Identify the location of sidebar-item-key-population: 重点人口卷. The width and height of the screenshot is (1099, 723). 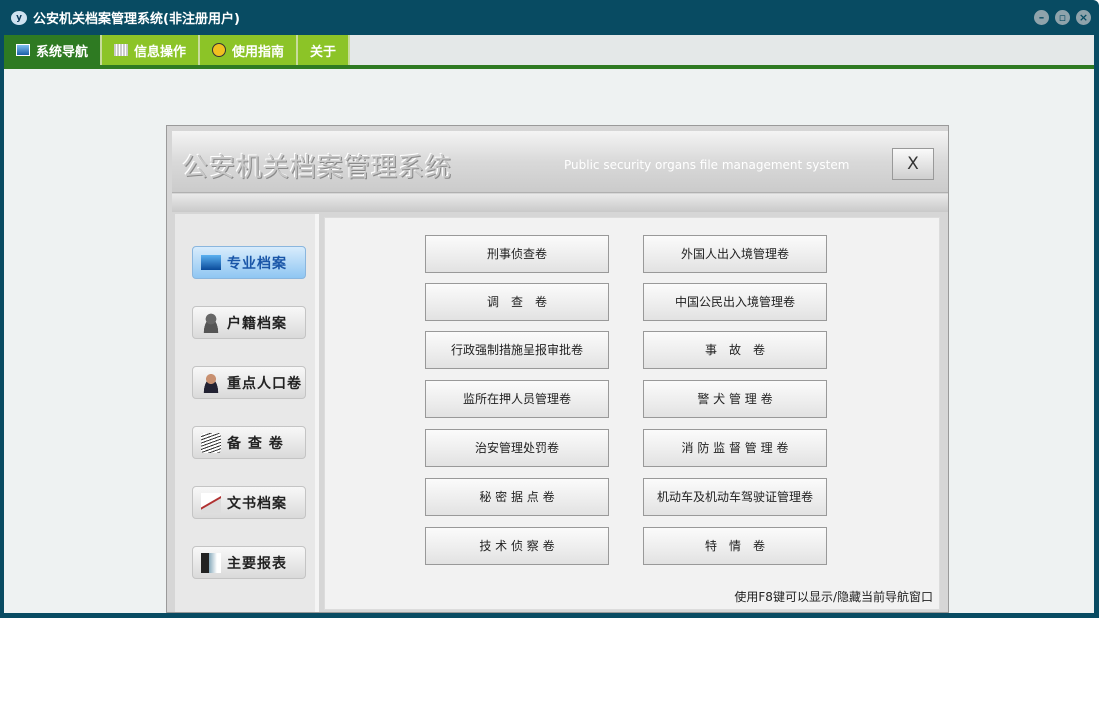
(249, 382).